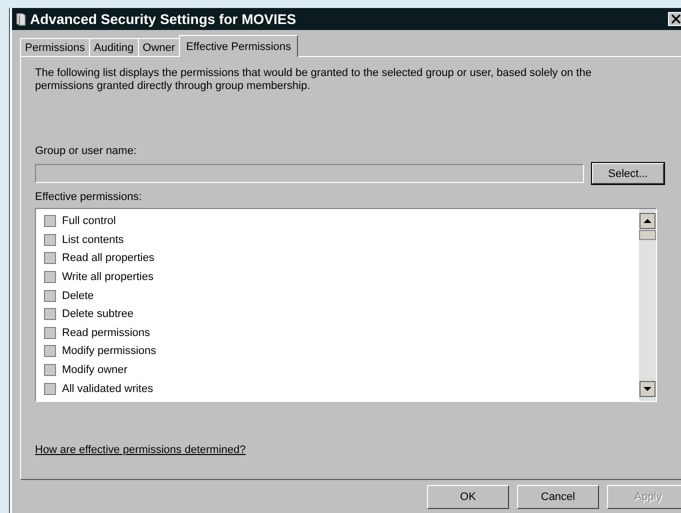 This screenshot has height=513, width=681. What do you see at coordinates (78, 296) in the screenshot?
I see `permission-label: Delete` at bounding box center [78, 296].